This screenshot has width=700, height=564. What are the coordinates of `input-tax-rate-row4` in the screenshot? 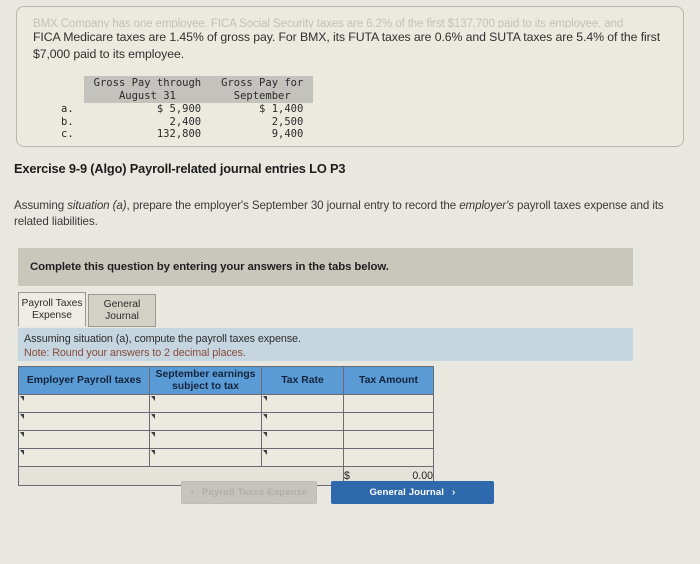 It's located at (302, 457).